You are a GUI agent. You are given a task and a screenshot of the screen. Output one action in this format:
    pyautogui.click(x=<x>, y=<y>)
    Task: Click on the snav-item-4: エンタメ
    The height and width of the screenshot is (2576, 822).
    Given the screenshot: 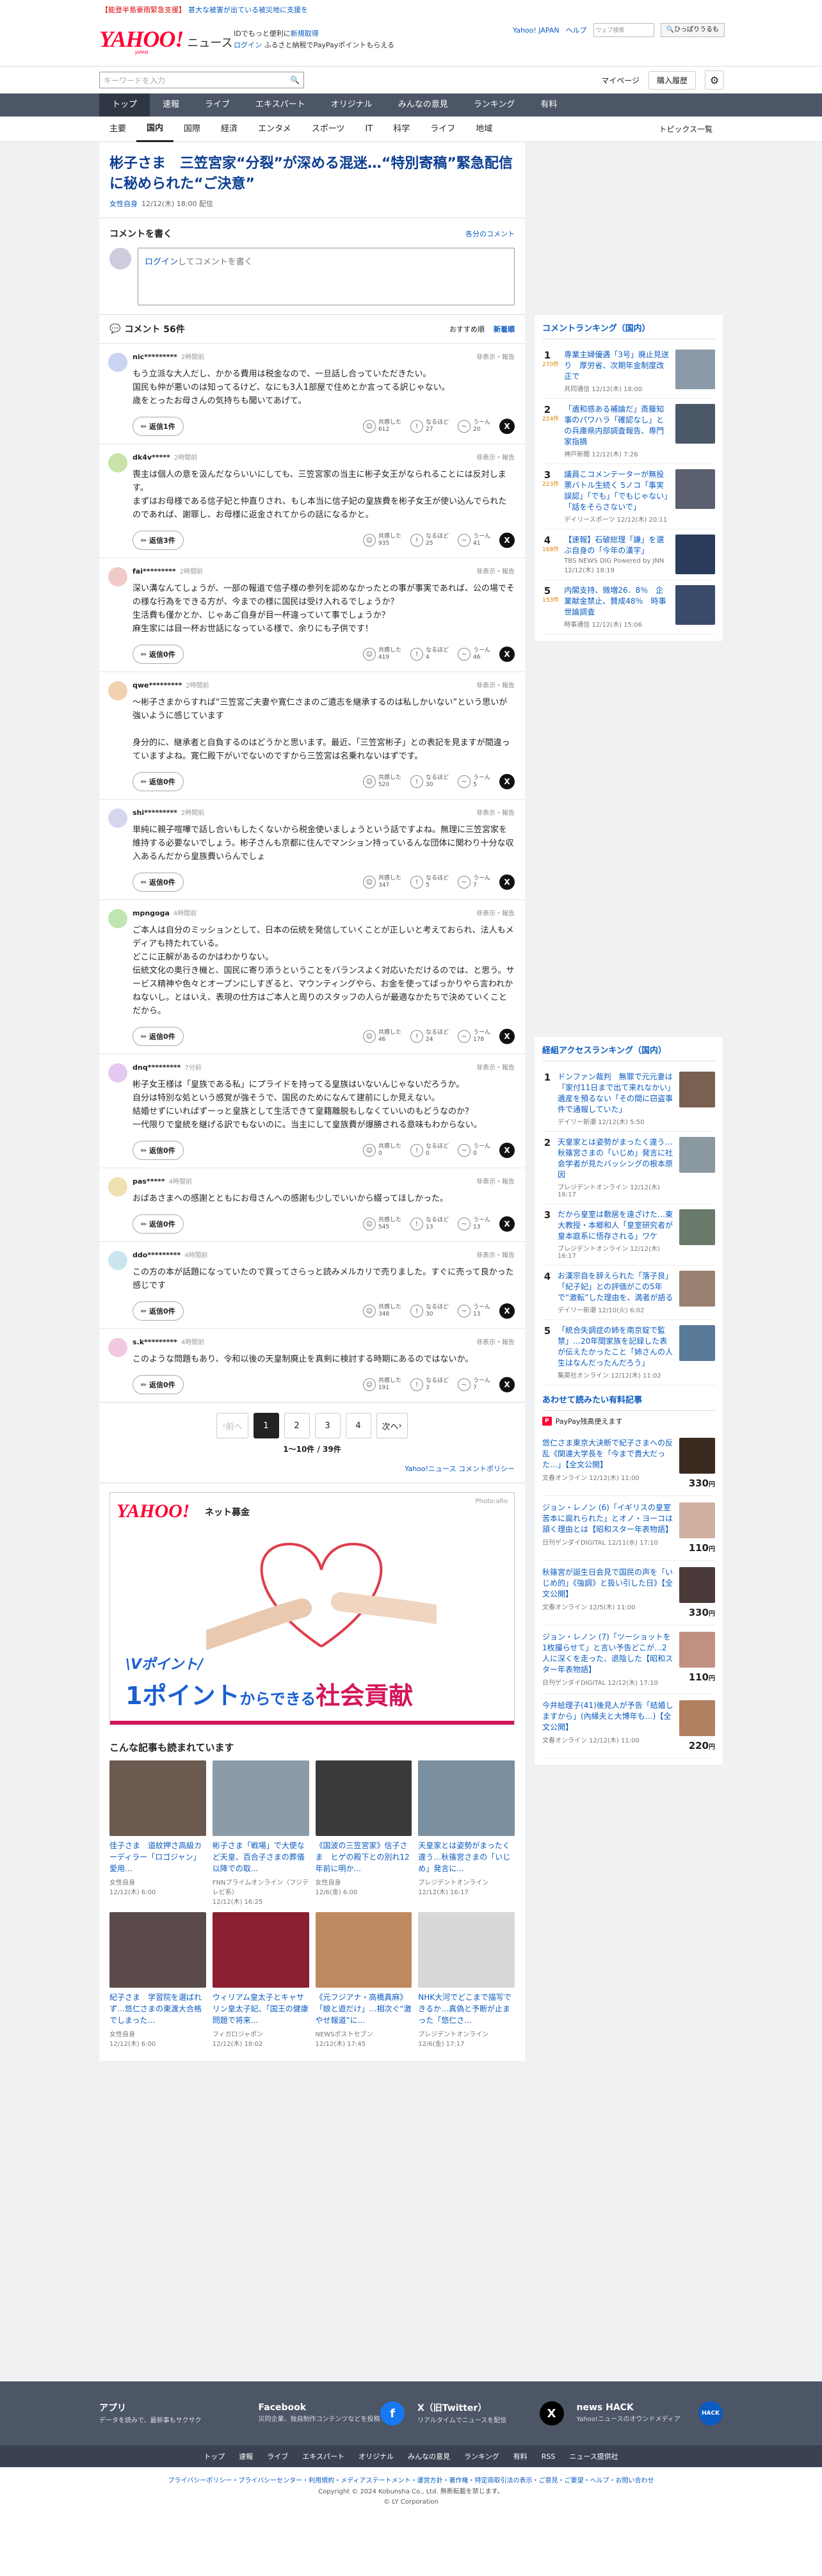 What is the action you would take?
    pyautogui.click(x=275, y=129)
    